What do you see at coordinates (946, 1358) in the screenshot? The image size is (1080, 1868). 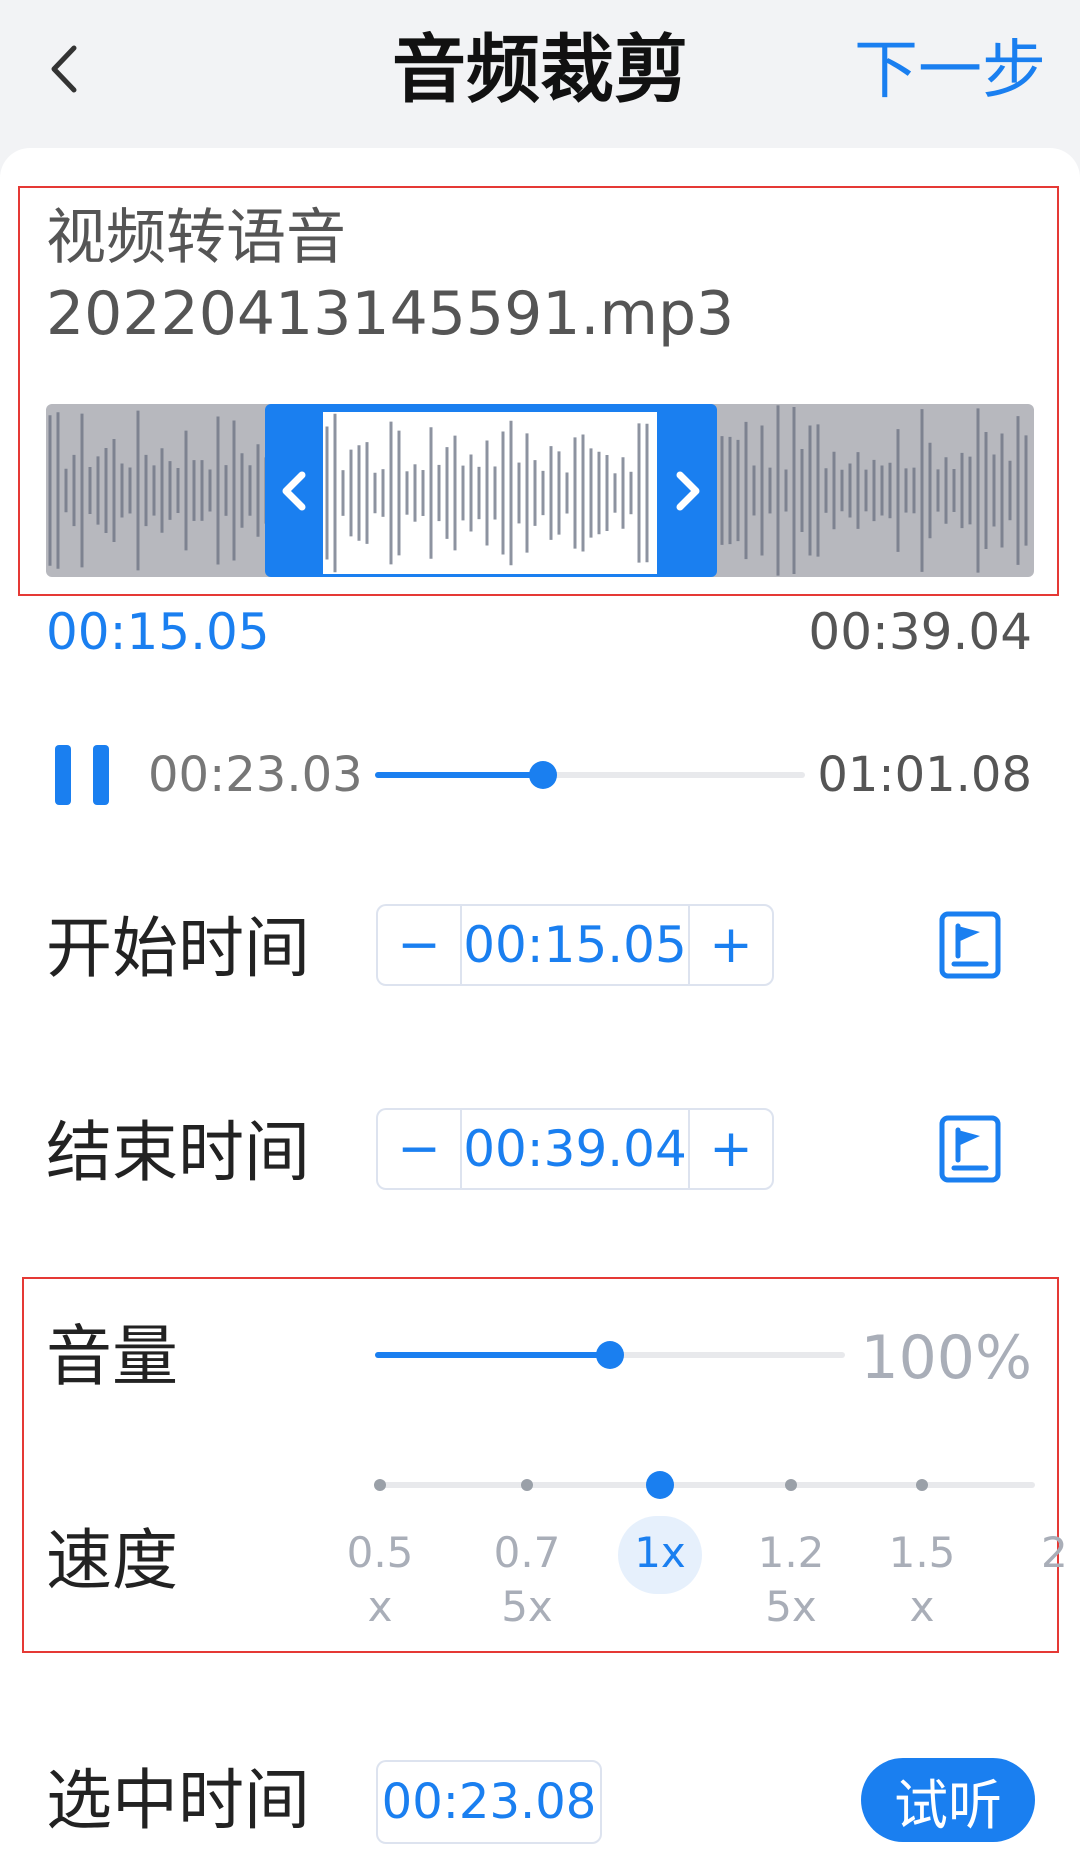 I see `volume-value: 100%` at bounding box center [946, 1358].